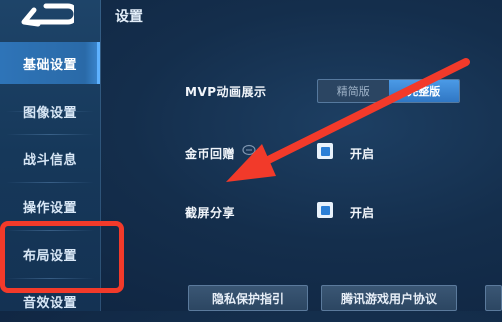 The width and height of the screenshot is (502, 322). What do you see at coordinates (353, 91) in the screenshot?
I see `option-simple: 精简版` at bounding box center [353, 91].